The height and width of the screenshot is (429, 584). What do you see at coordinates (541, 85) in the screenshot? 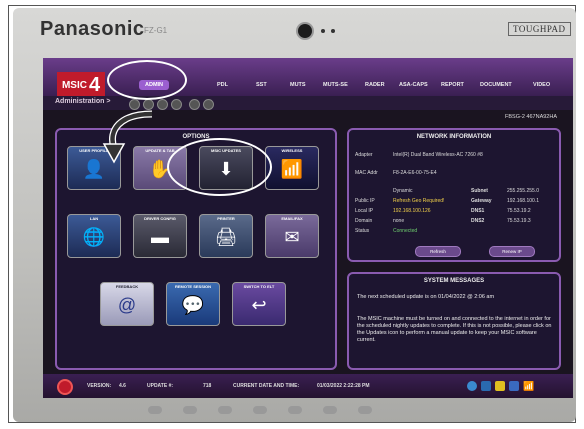
I see `tab-video: VIDEO` at bounding box center [541, 85].